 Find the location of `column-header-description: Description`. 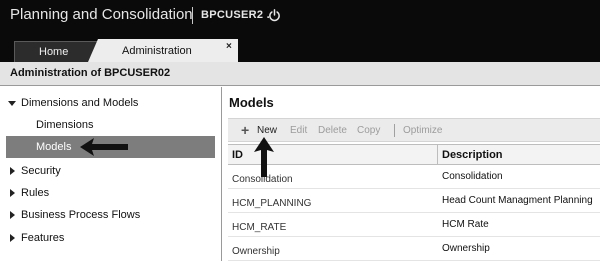

column-header-description: Description is located at coordinates (472, 155).